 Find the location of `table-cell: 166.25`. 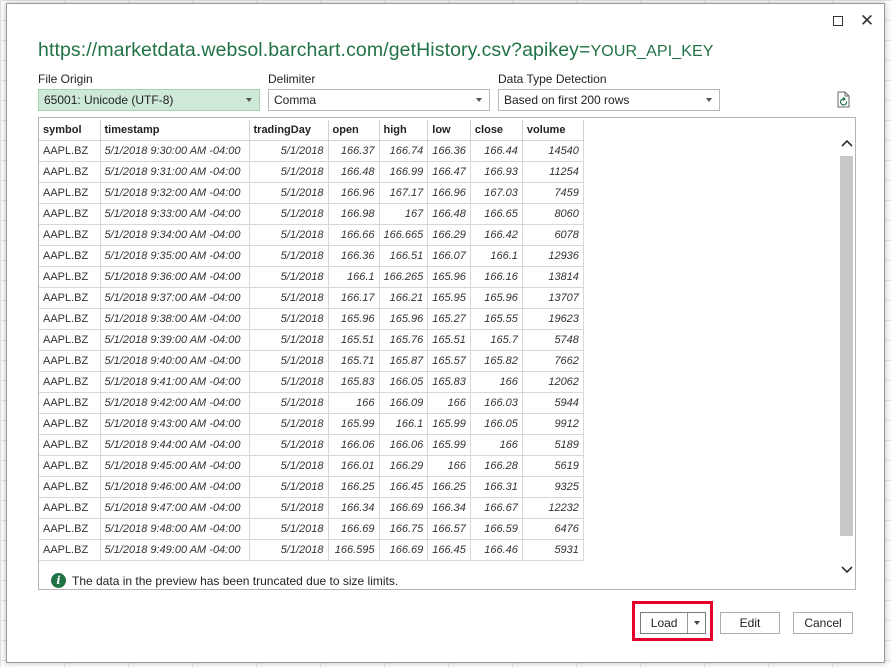

table-cell: 166.25 is located at coordinates (354, 487).